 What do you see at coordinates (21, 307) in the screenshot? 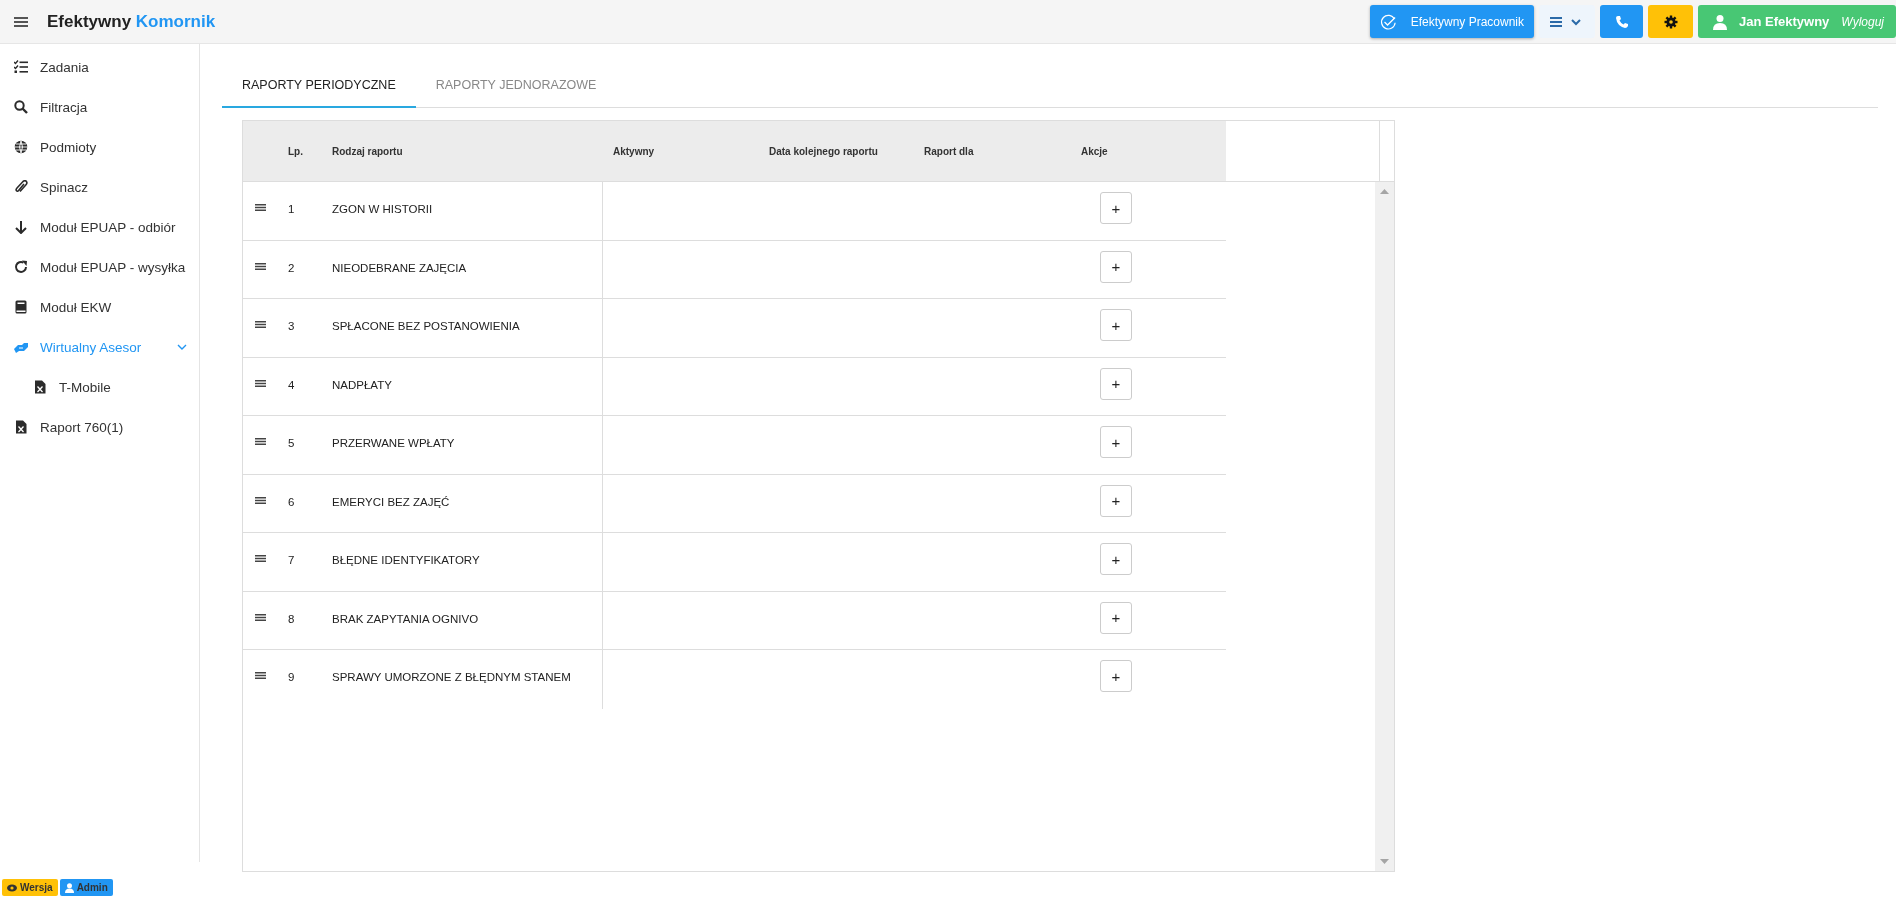
I see `book-icon` at bounding box center [21, 307].